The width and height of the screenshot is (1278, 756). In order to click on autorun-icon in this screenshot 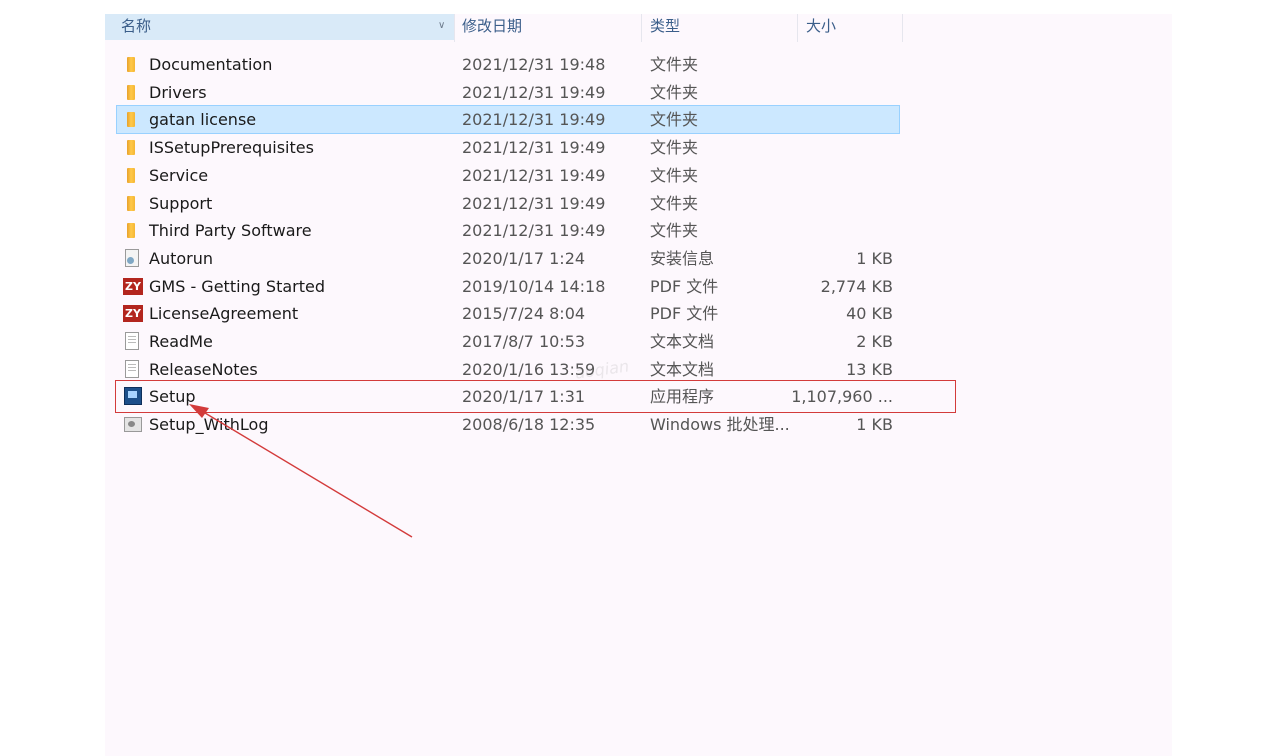, I will do `click(132, 257)`.